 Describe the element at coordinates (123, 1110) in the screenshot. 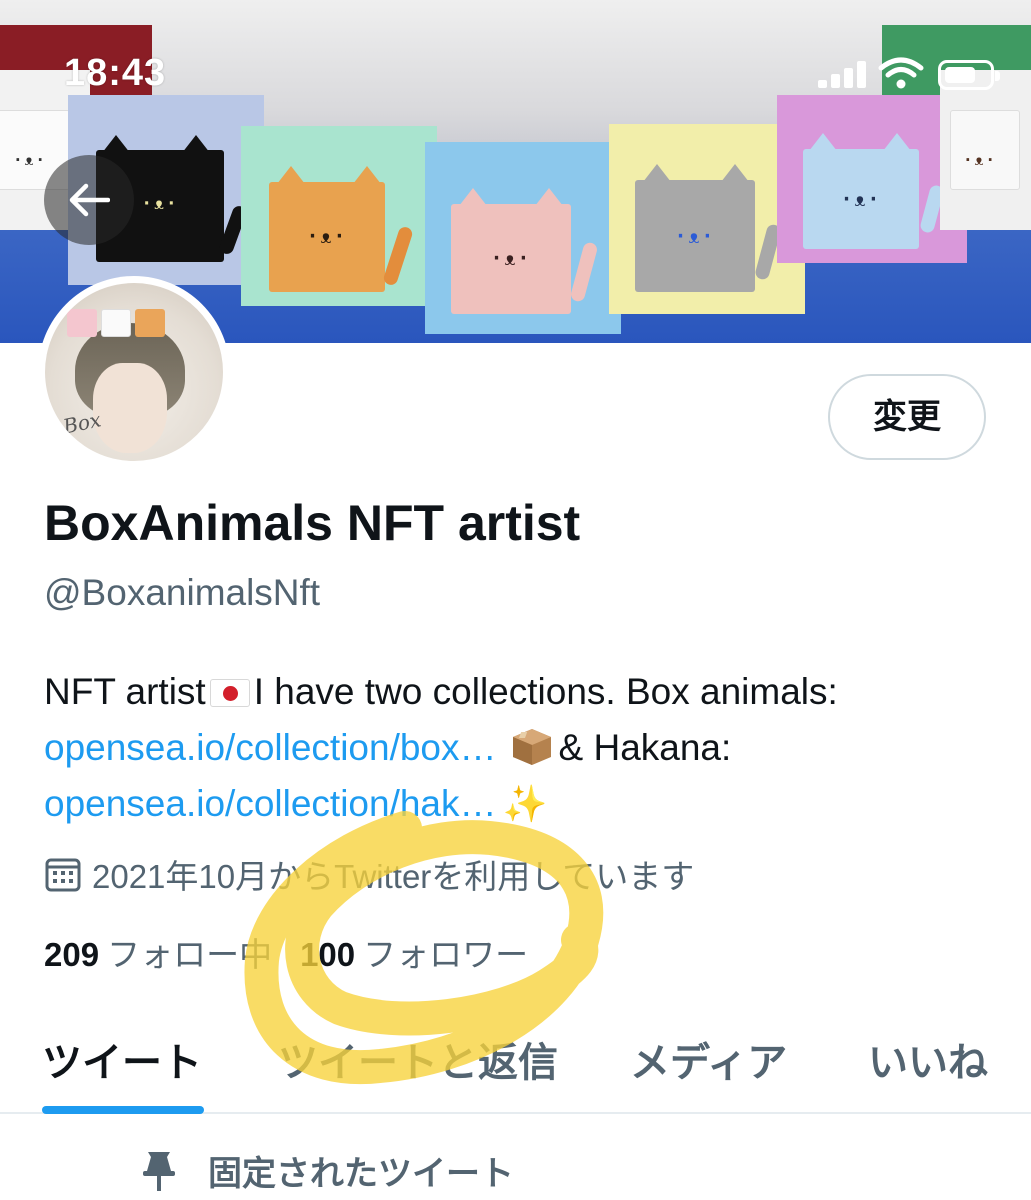

I see `active-tab-indicator` at that location.